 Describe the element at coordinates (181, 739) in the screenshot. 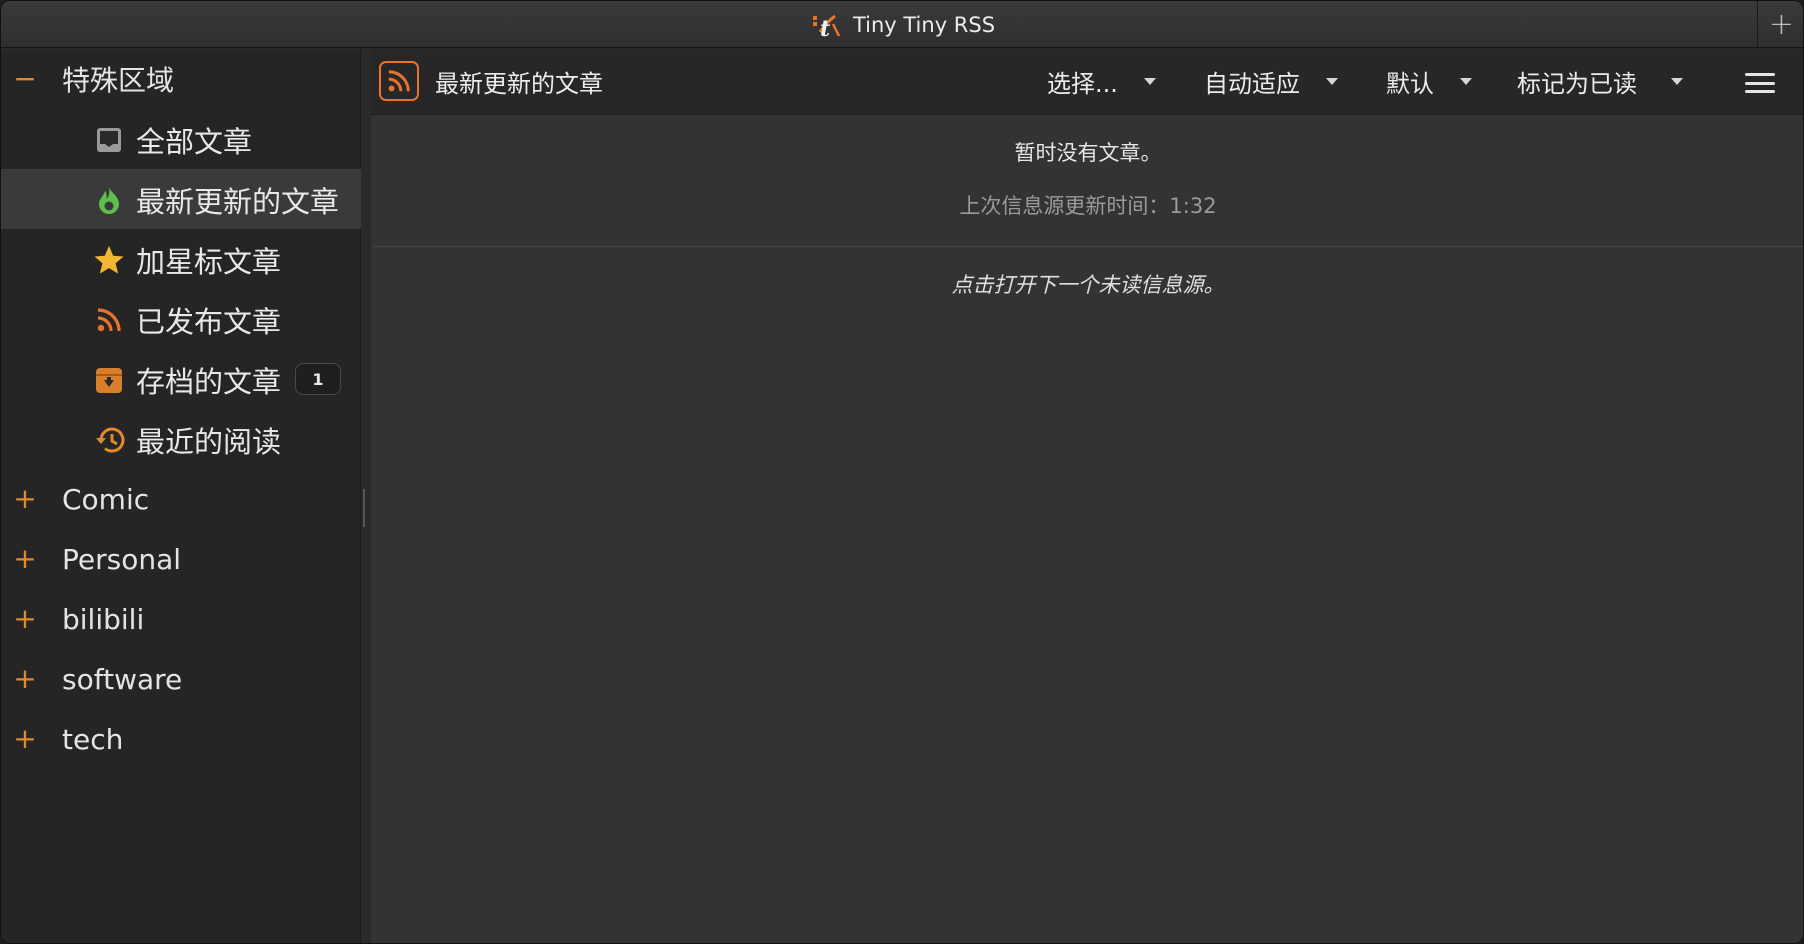

I see `category-tech: + tech` at that location.